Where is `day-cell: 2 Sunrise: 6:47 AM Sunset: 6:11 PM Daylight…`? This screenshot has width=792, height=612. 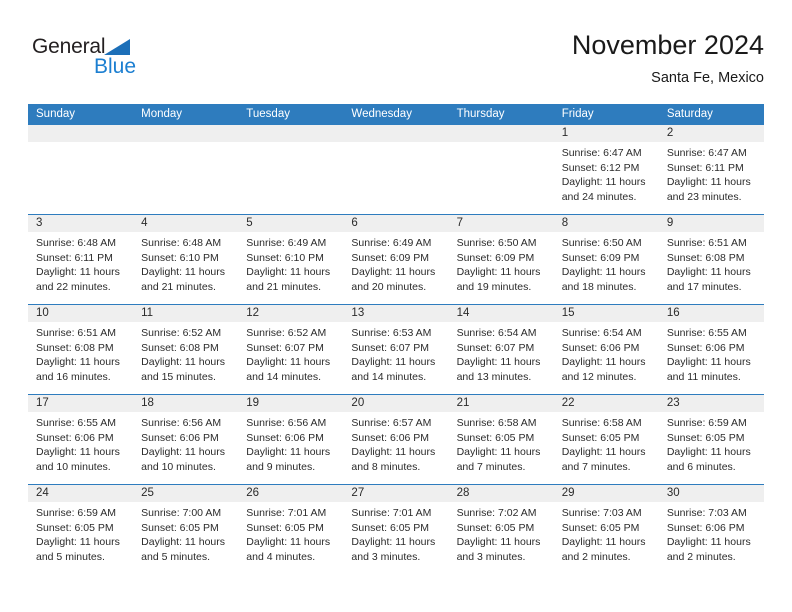 day-cell: 2 Sunrise: 6:47 AM Sunset: 6:11 PM Daylight… is located at coordinates (711, 169).